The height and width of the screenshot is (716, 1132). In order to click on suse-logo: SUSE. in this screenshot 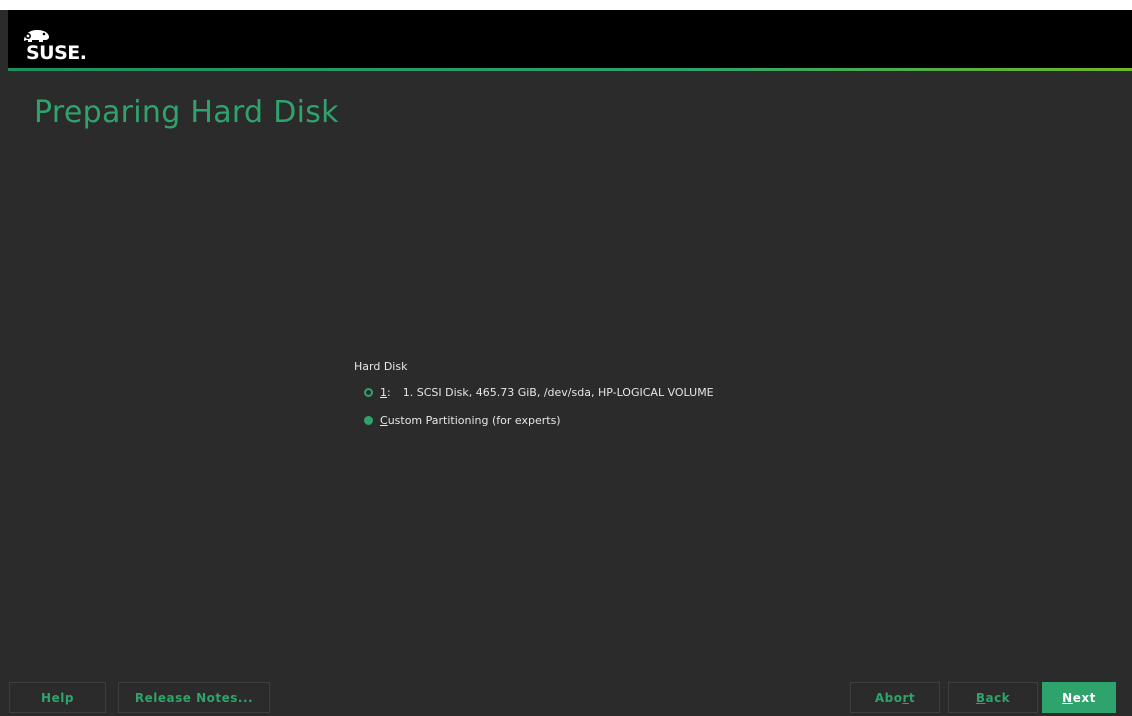, I will do `click(82, 48)`.